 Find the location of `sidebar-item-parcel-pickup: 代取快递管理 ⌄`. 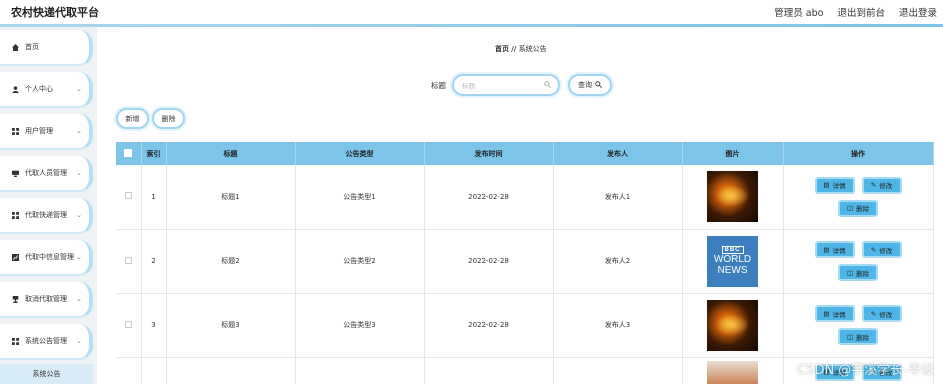

sidebar-item-parcel-pickup: 代取快递管理 ⌄ is located at coordinates (46, 216).